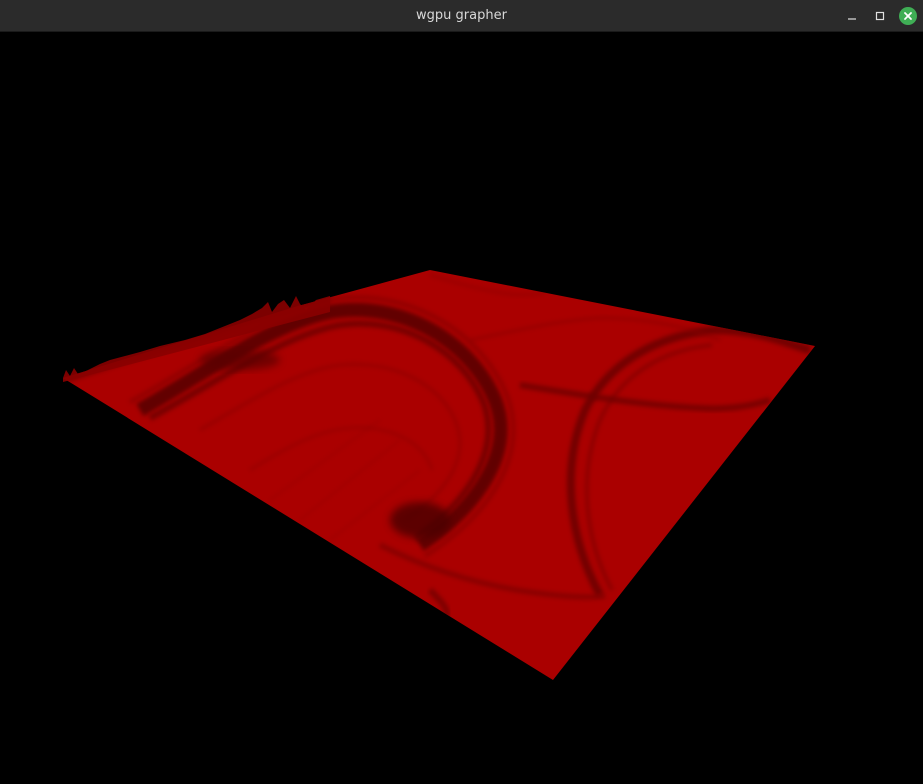 This screenshot has height=784, width=923. Describe the element at coordinates (852, 16) in the screenshot. I see `minimize-button` at that location.